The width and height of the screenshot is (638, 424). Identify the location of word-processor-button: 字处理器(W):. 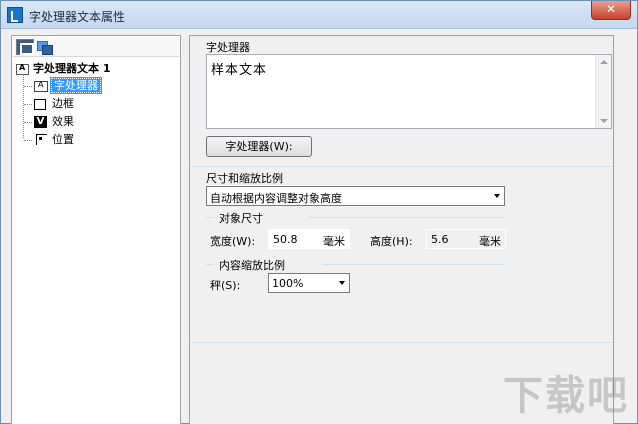
(259, 146).